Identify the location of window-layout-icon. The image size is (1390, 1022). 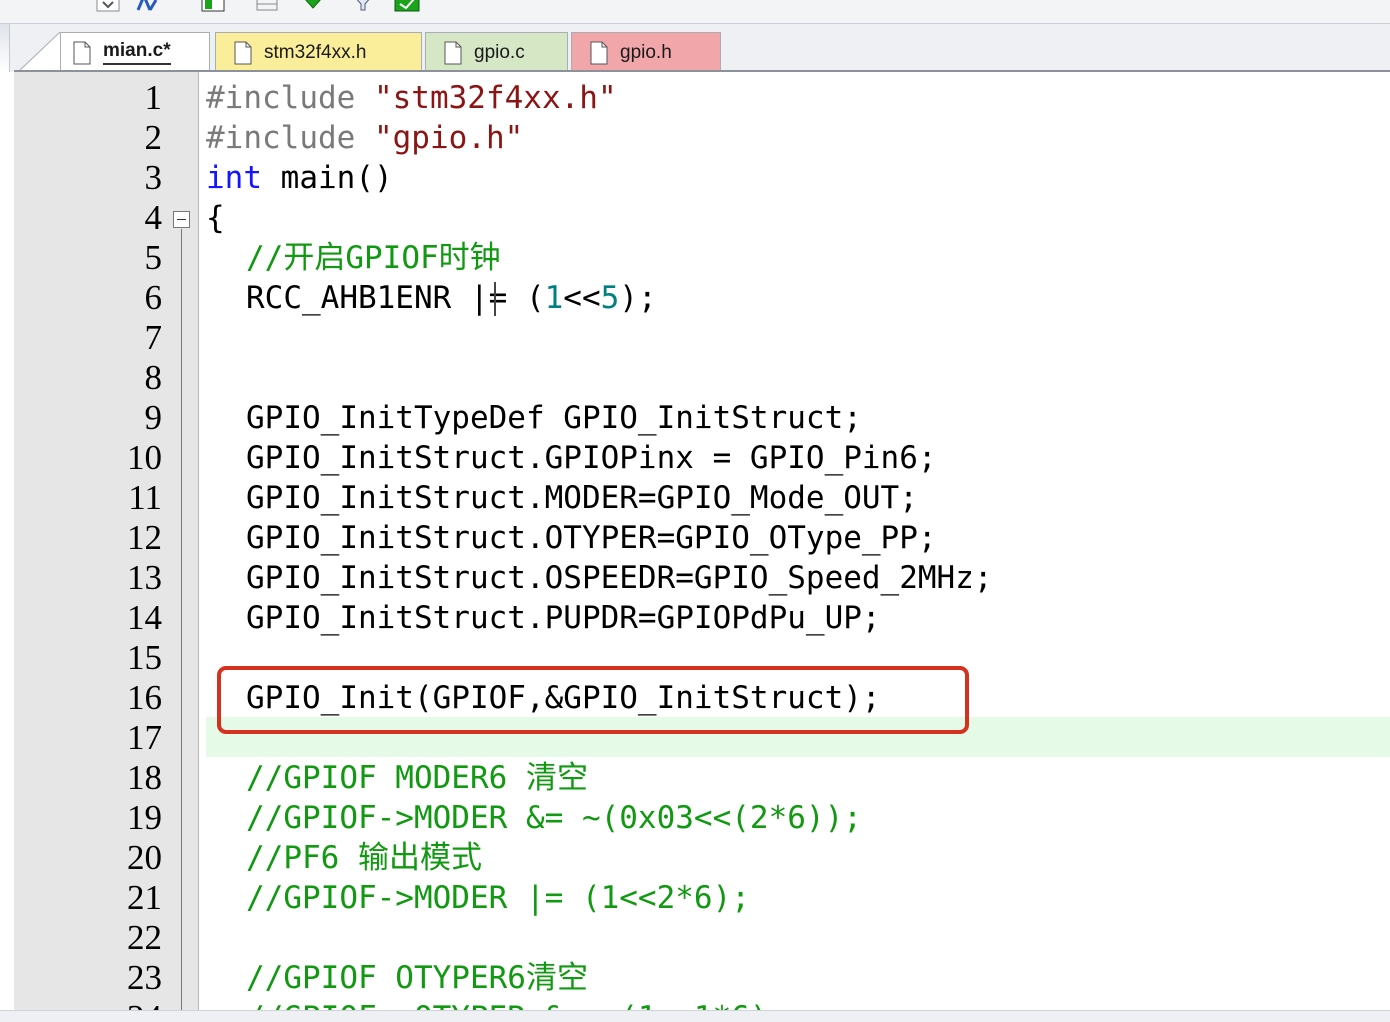
(213, 6).